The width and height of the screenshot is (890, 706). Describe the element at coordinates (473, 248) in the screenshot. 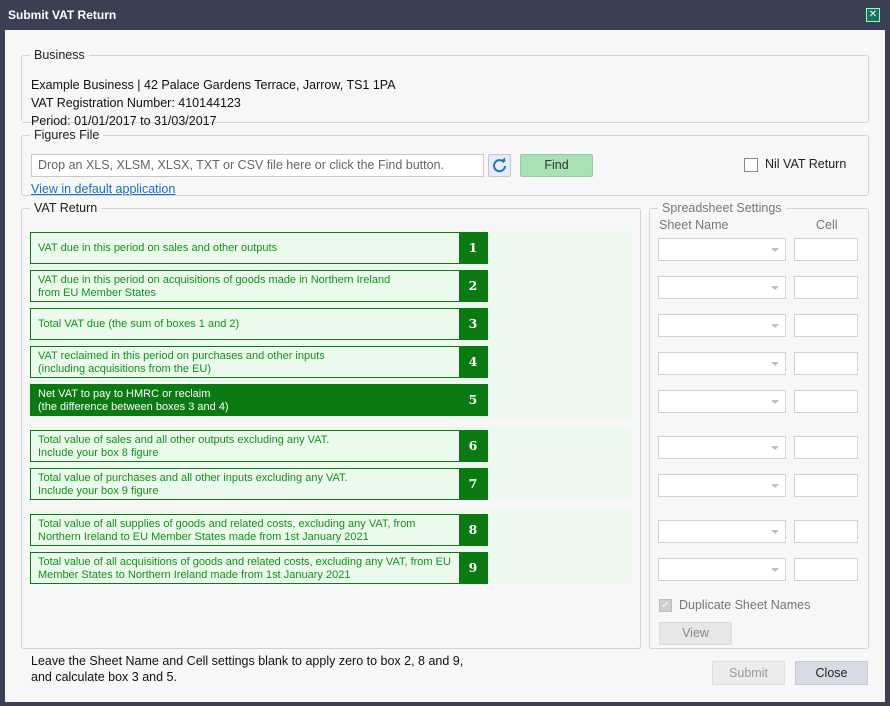

I see `vat-box-1-number: 1` at that location.